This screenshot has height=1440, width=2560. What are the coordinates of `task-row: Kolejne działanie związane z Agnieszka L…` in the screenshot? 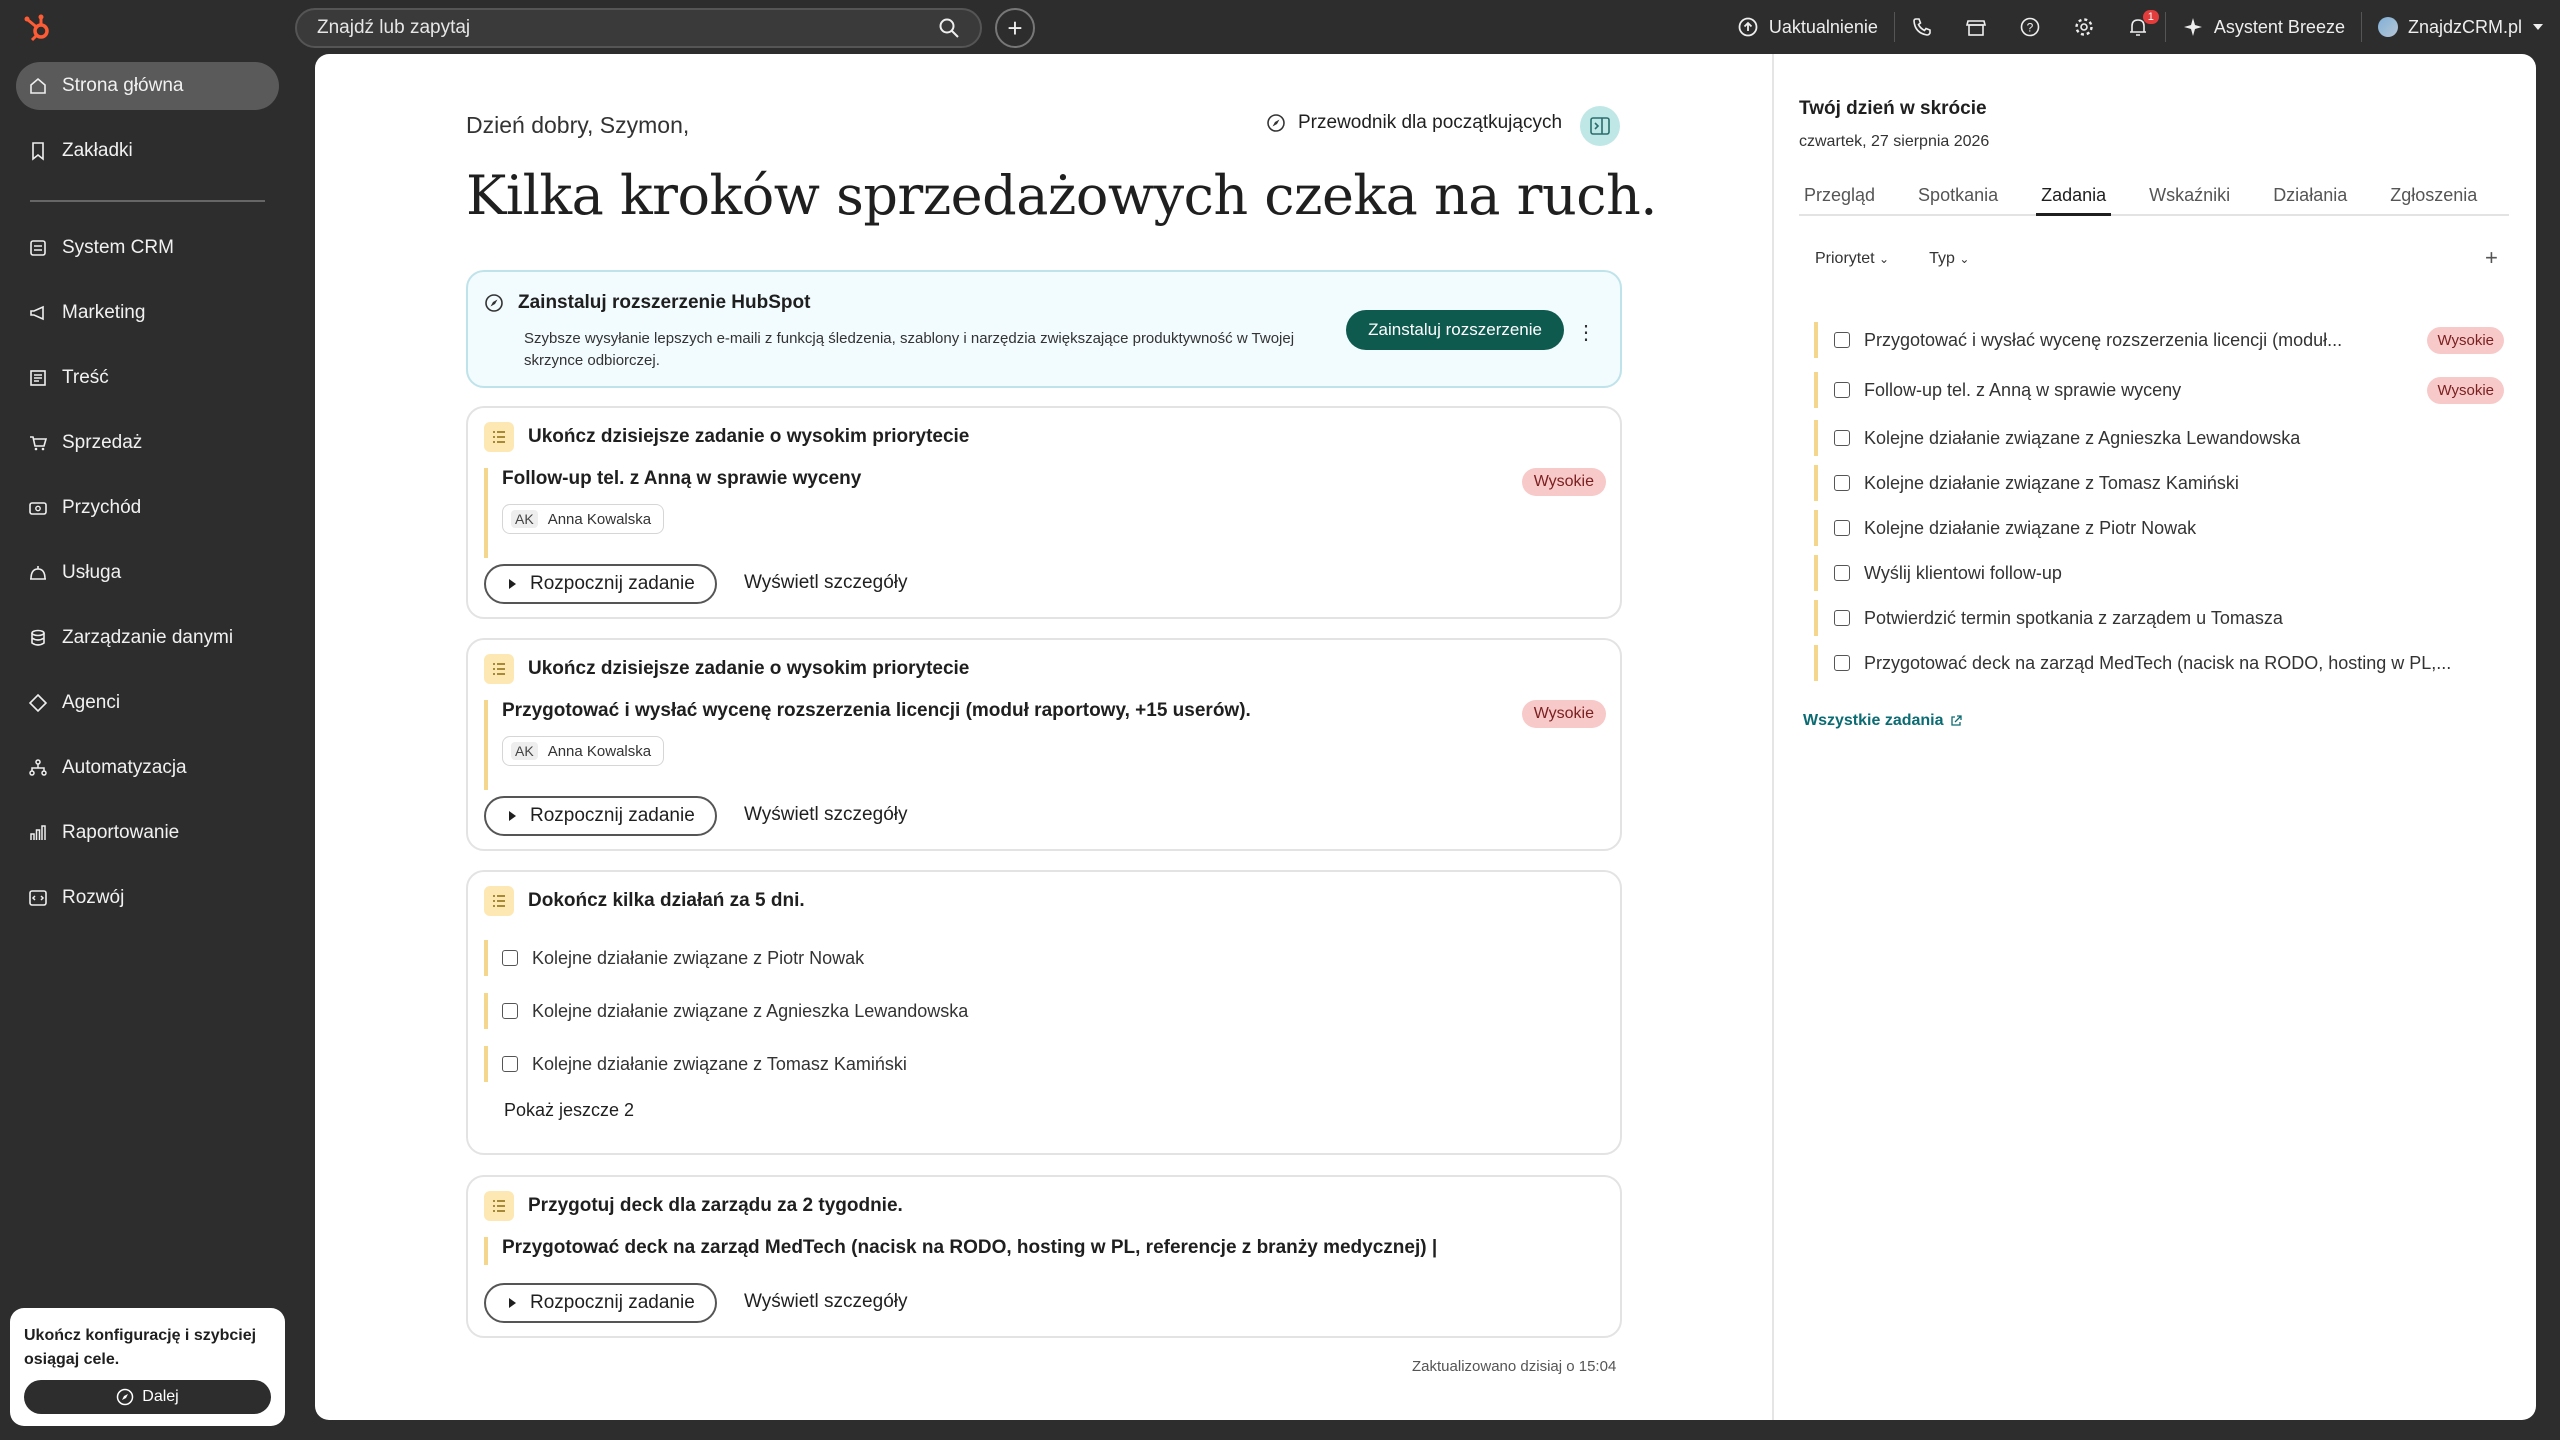 It's located at (2159, 438).